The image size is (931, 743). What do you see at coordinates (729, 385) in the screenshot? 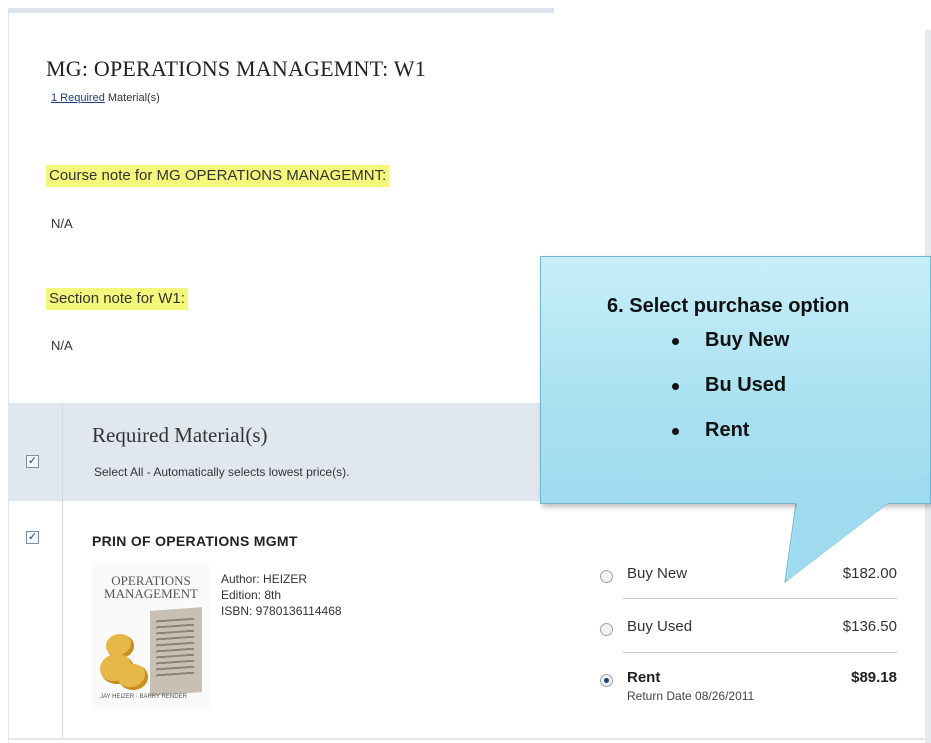
I see `callout-item: Bu Used` at bounding box center [729, 385].